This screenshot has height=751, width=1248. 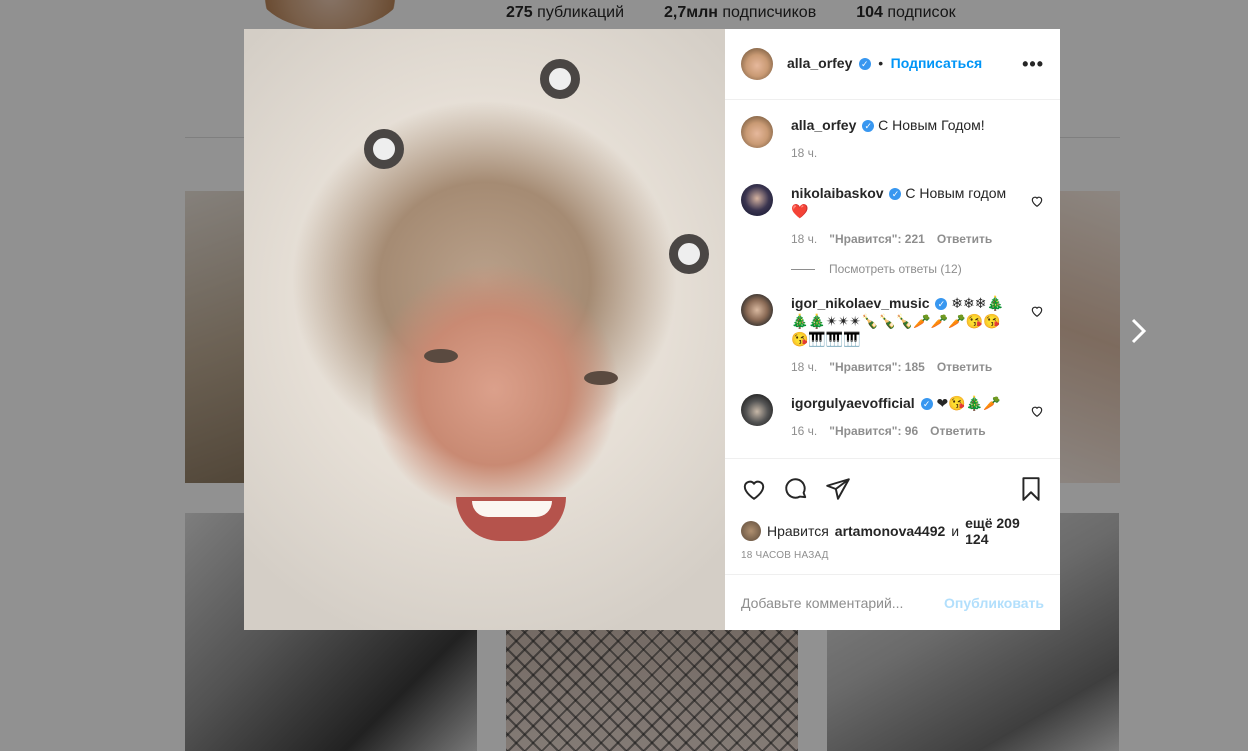 What do you see at coordinates (895, 269) in the screenshot?
I see `view-replies-label: Посмотреть ответы (12)` at bounding box center [895, 269].